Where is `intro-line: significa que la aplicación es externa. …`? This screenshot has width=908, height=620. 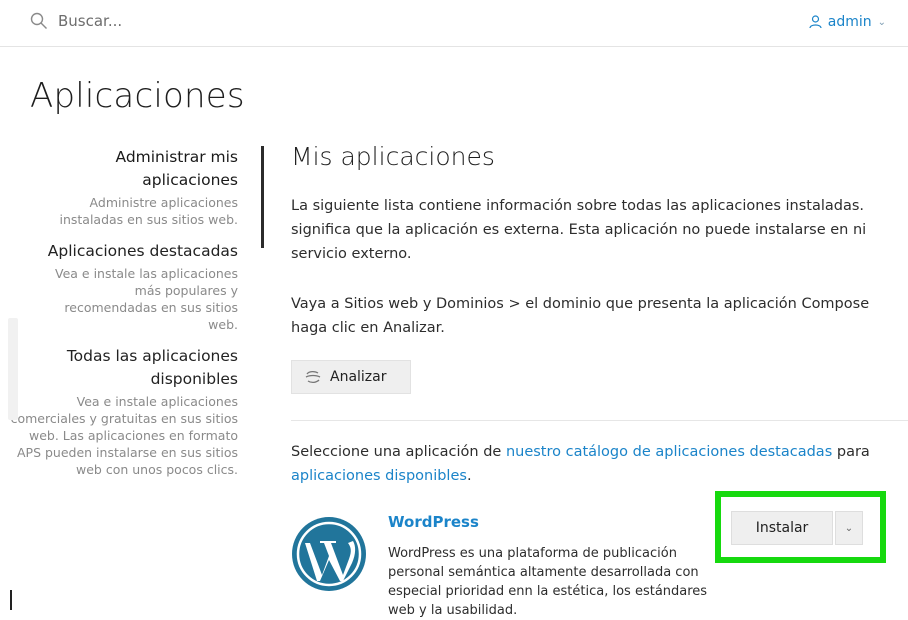 intro-line: significa que la aplicación es externa. … is located at coordinates (579, 230).